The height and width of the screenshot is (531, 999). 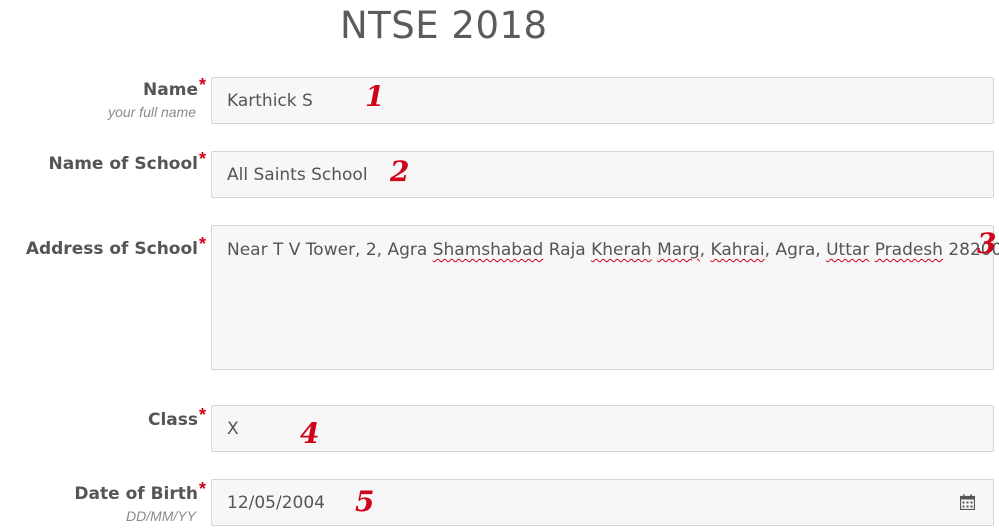 What do you see at coordinates (375, 96) in the screenshot?
I see `annotation-marker-1: 1` at bounding box center [375, 96].